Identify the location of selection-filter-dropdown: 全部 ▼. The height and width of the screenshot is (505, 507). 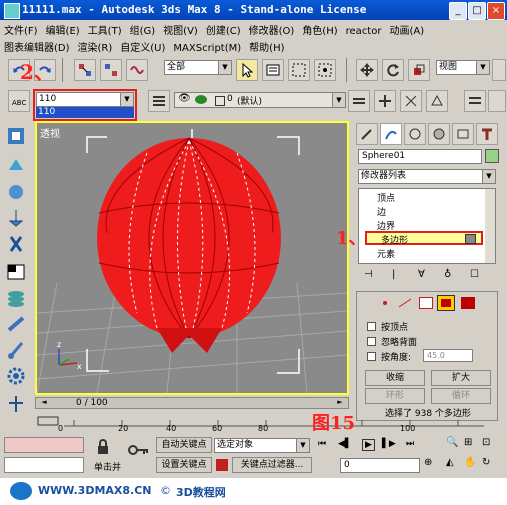
(198, 67).